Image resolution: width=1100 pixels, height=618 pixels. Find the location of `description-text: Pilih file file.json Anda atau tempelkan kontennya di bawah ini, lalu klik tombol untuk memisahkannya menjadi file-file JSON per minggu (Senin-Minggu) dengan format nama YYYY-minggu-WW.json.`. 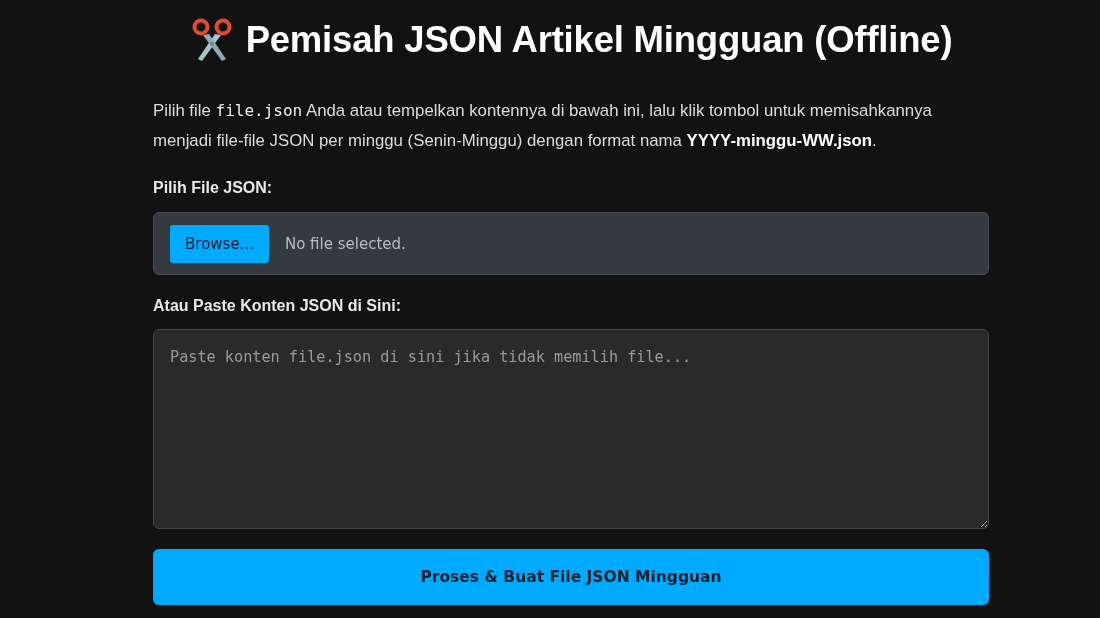

description-text: Pilih file file.json Anda atau tempelkan kontennya di bawah ini, lalu klik tombol untuk memisahkannya menjadi file-file JSON per minggu (Senin-Minggu) dengan format nama YYYY-minggu-WW.json. is located at coordinates (543, 126).